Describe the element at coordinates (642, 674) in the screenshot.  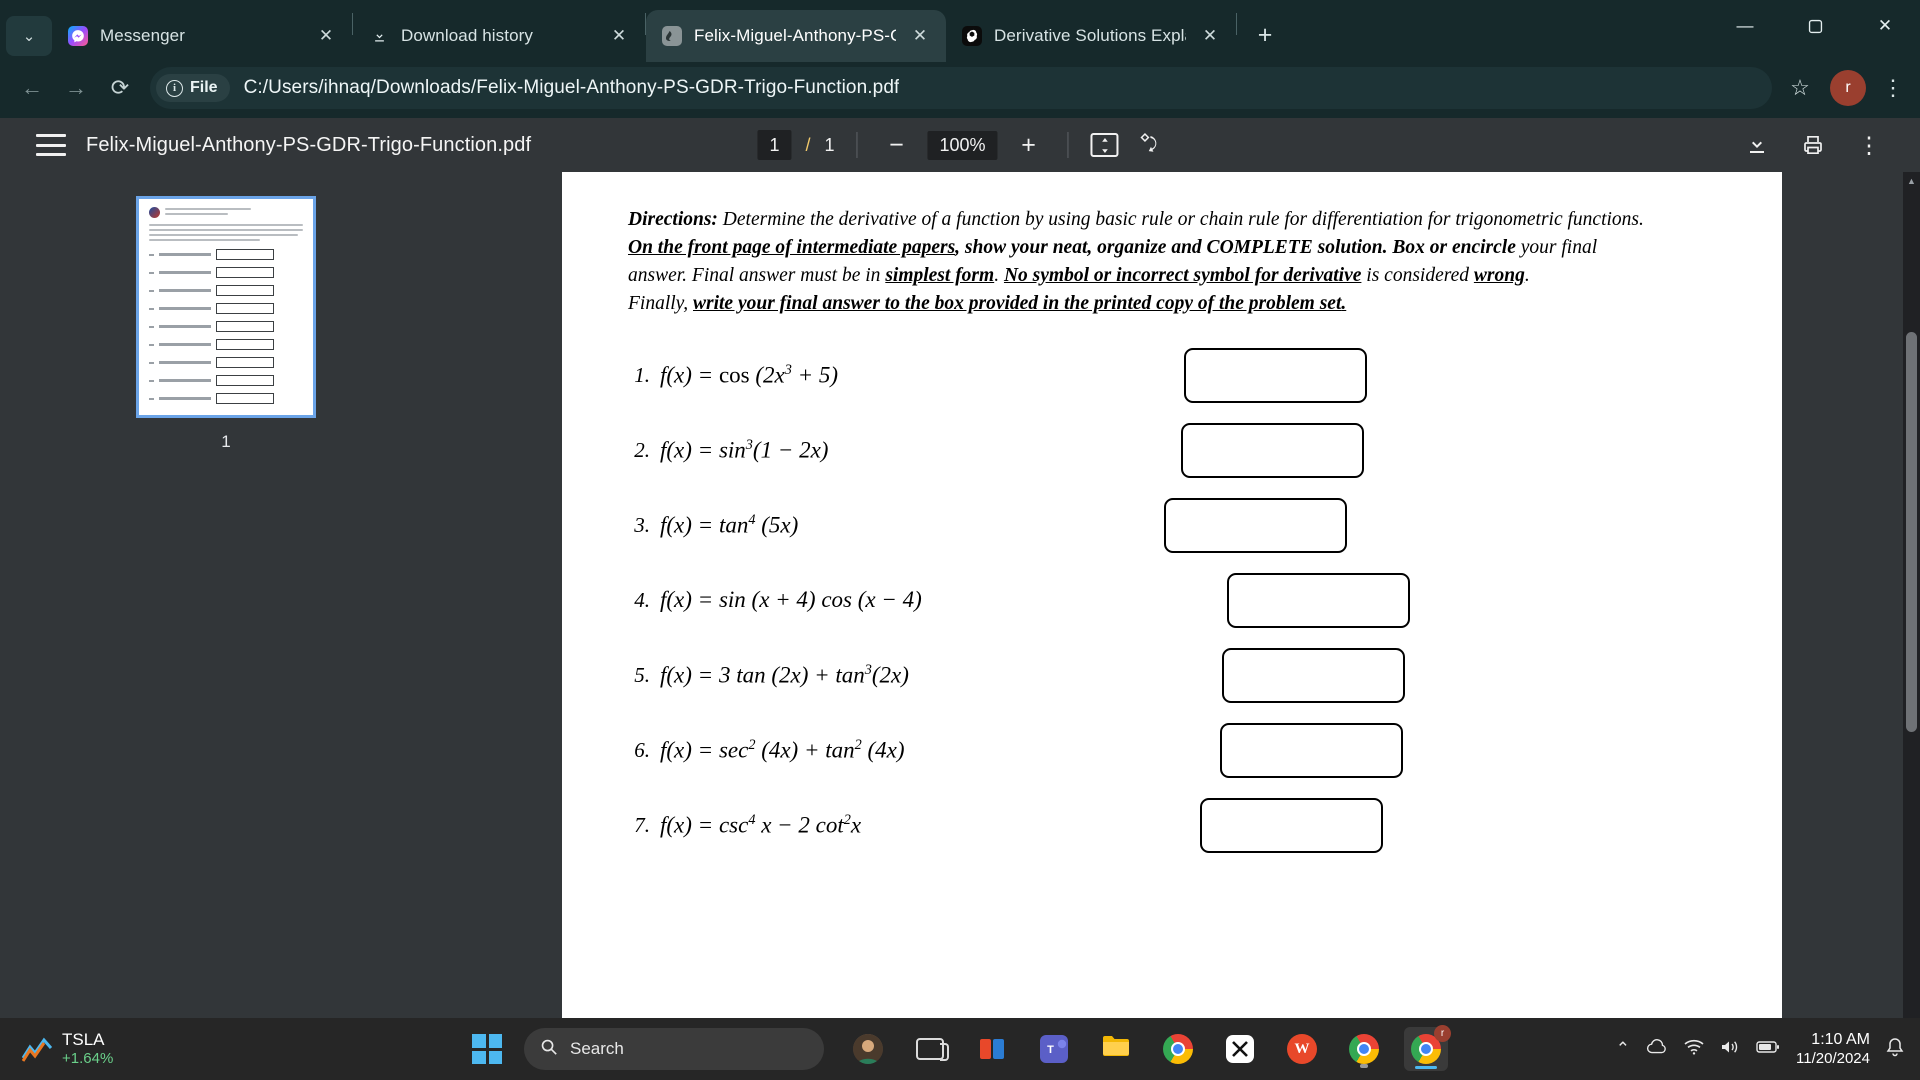
I see `problem-number: 5.` at that location.